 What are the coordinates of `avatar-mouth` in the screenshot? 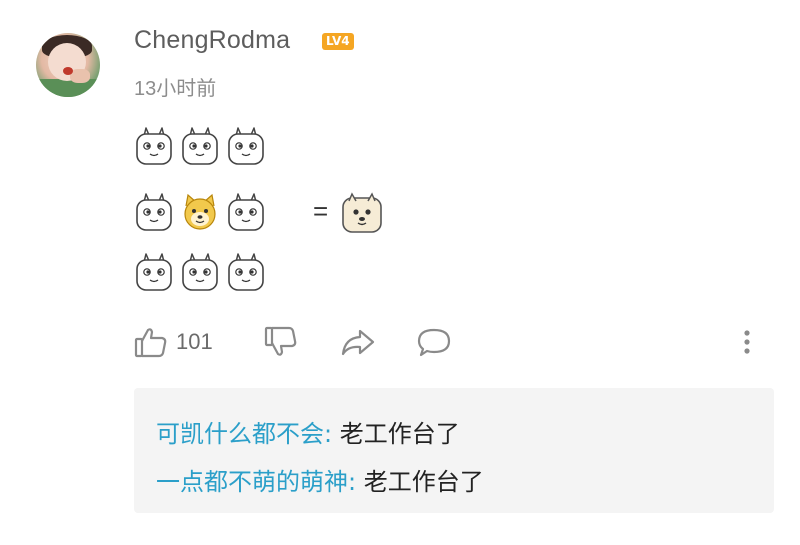 It's located at (68, 71).